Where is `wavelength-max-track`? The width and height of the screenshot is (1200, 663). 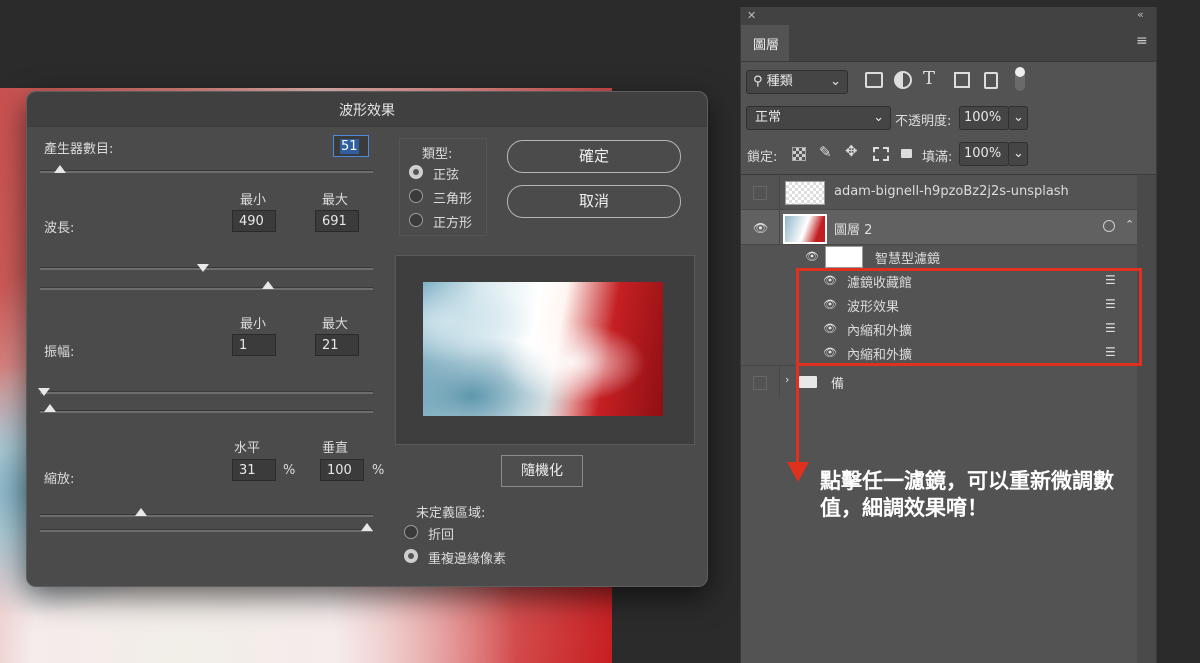 wavelength-max-track is located at coordinates (206, 288).